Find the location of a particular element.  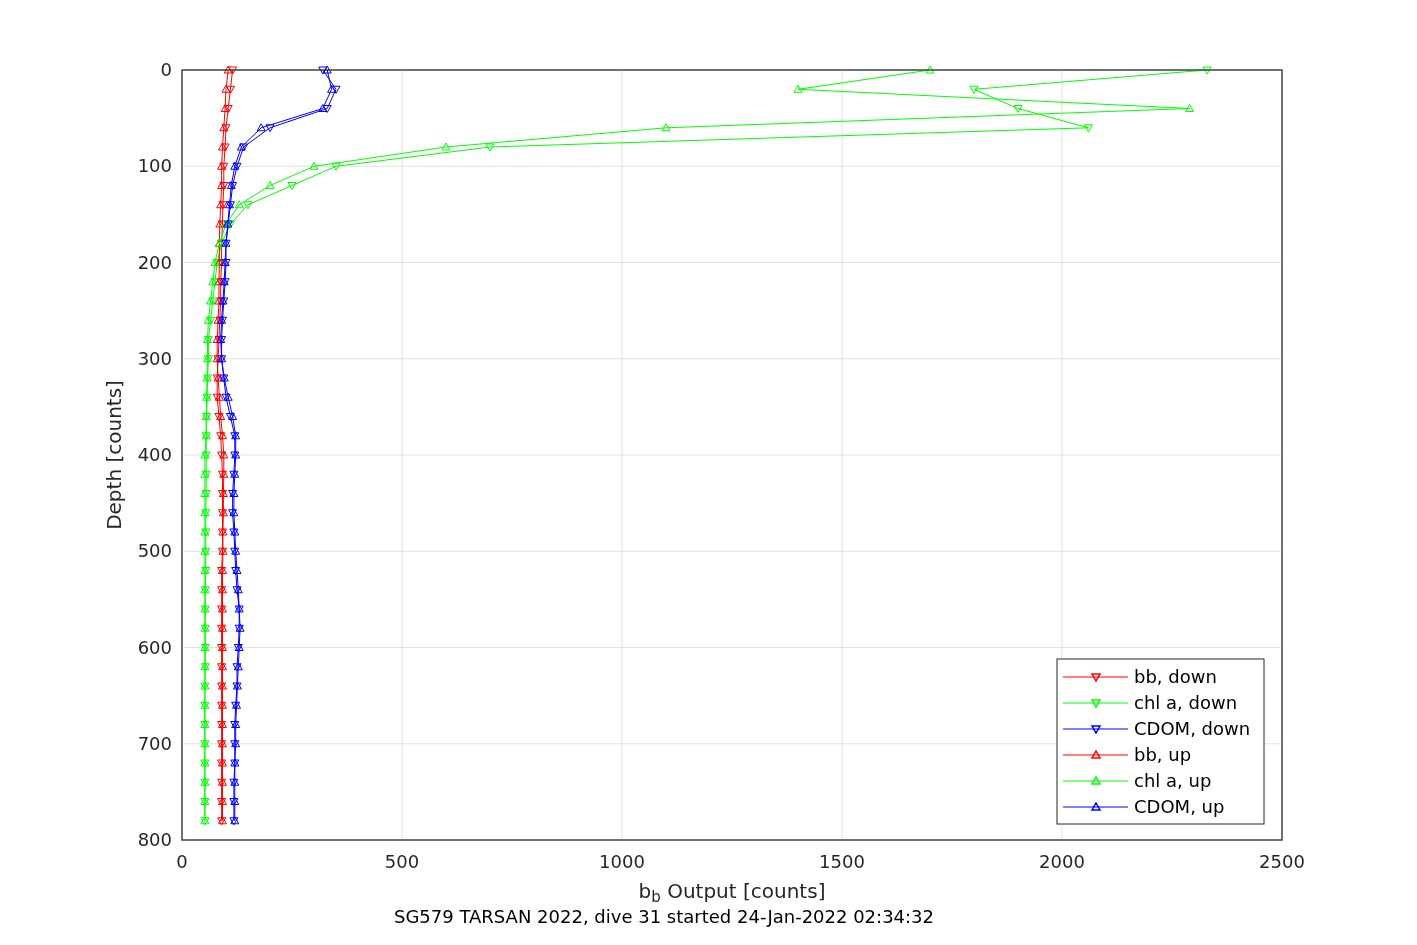

y-tick-label: 800 is located at coordinates (154, 839).